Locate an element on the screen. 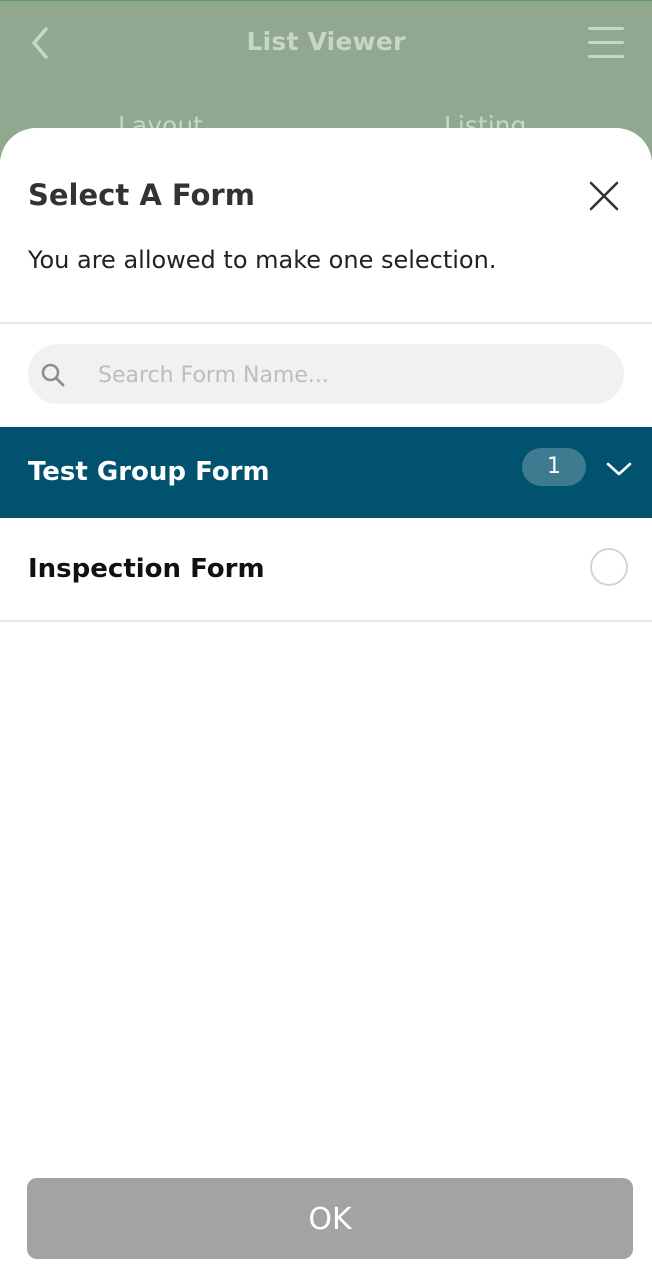 The image size is (652, 1280). selection-count-badge: 1 is located at coordinates (554, 467).